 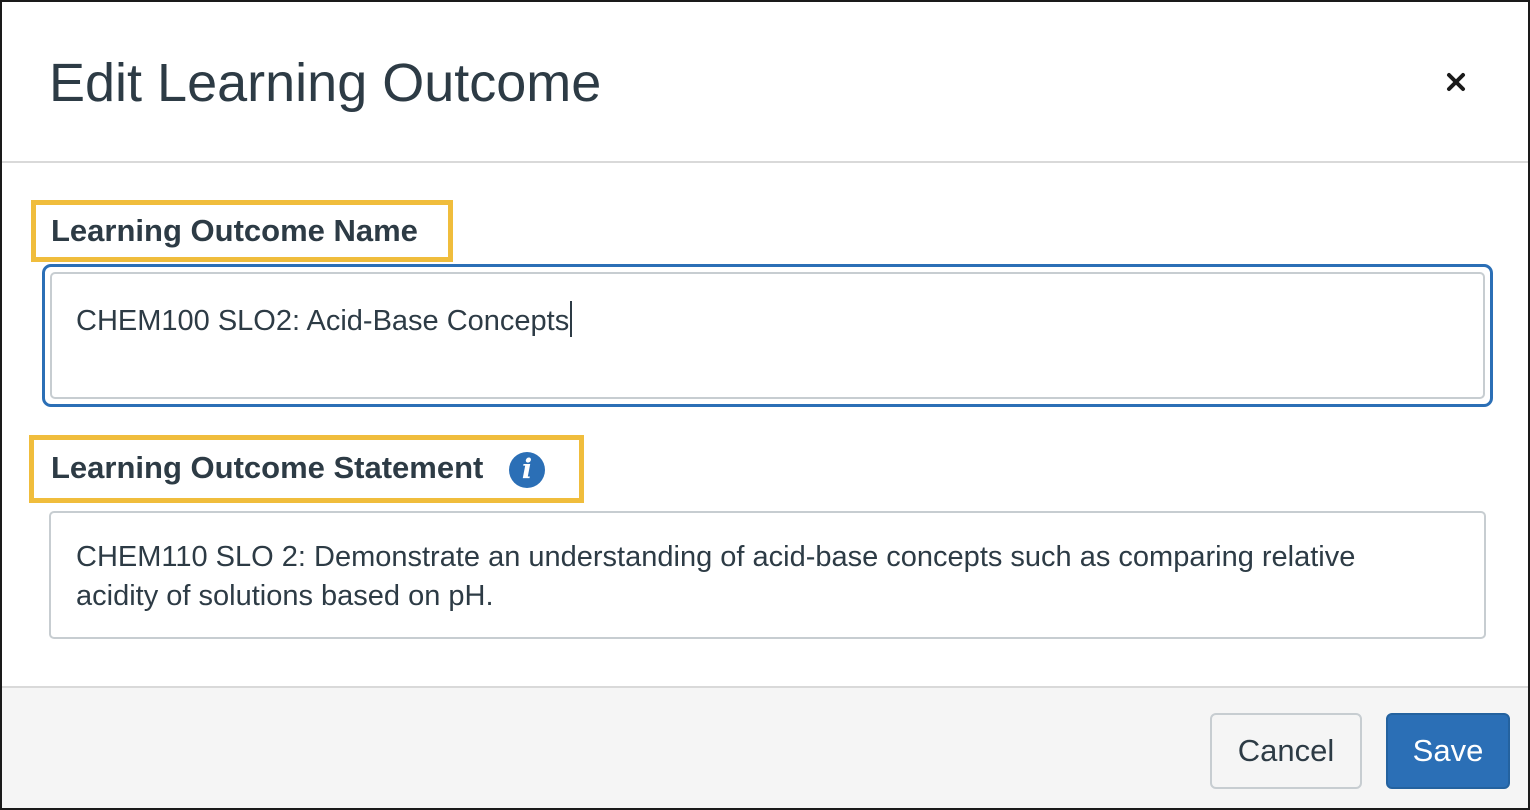 What do you see at coordinates (323, 321) in the screenshot?
I see `name-input-value: CHEM100 SLO2: Acid-Base Concepts` at bounding box center [323, 321].